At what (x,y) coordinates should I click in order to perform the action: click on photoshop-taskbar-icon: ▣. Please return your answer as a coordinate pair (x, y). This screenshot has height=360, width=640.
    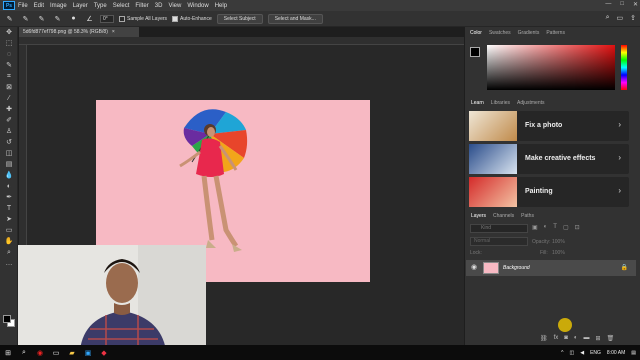
    Looking at the image, I should click on (88, 352).